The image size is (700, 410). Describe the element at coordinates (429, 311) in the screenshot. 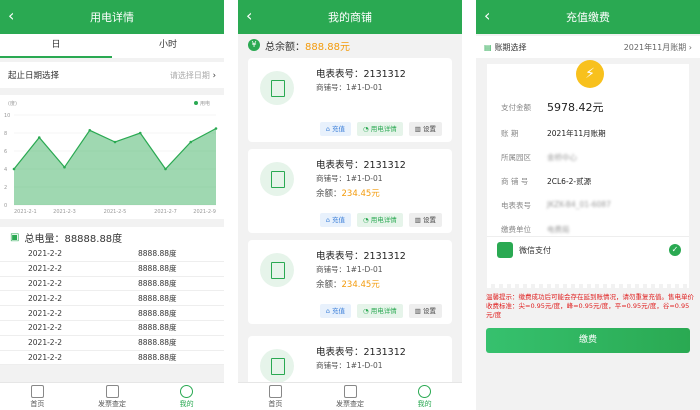

I see `settings-label: 设置` at that location.